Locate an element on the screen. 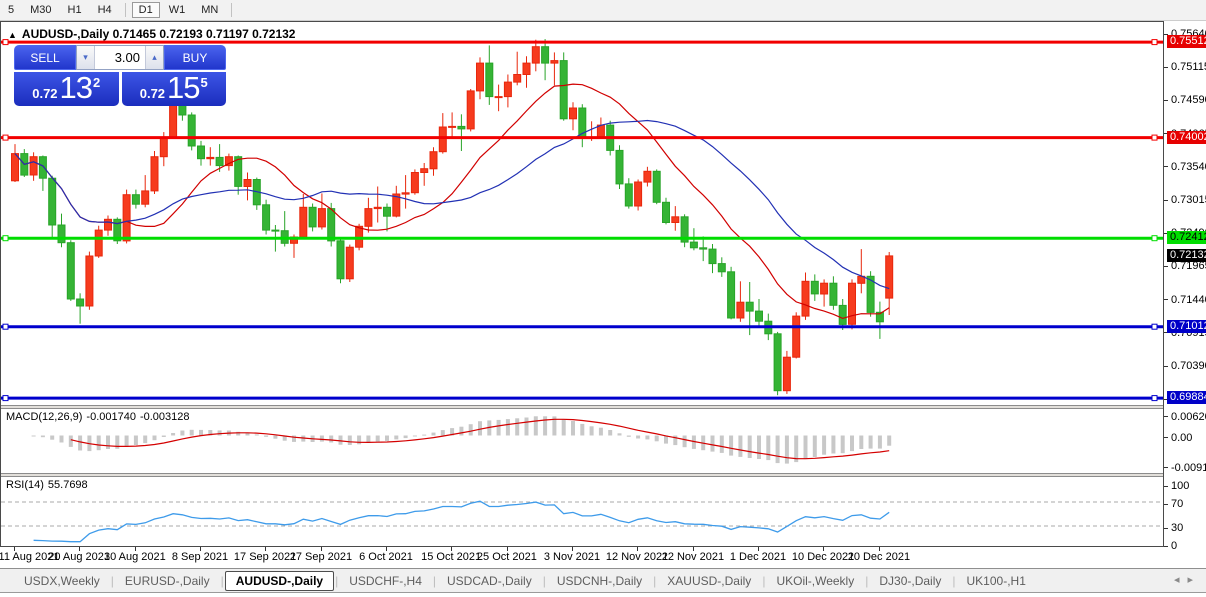  toolbar-separator is located at coordinates (125, 10).